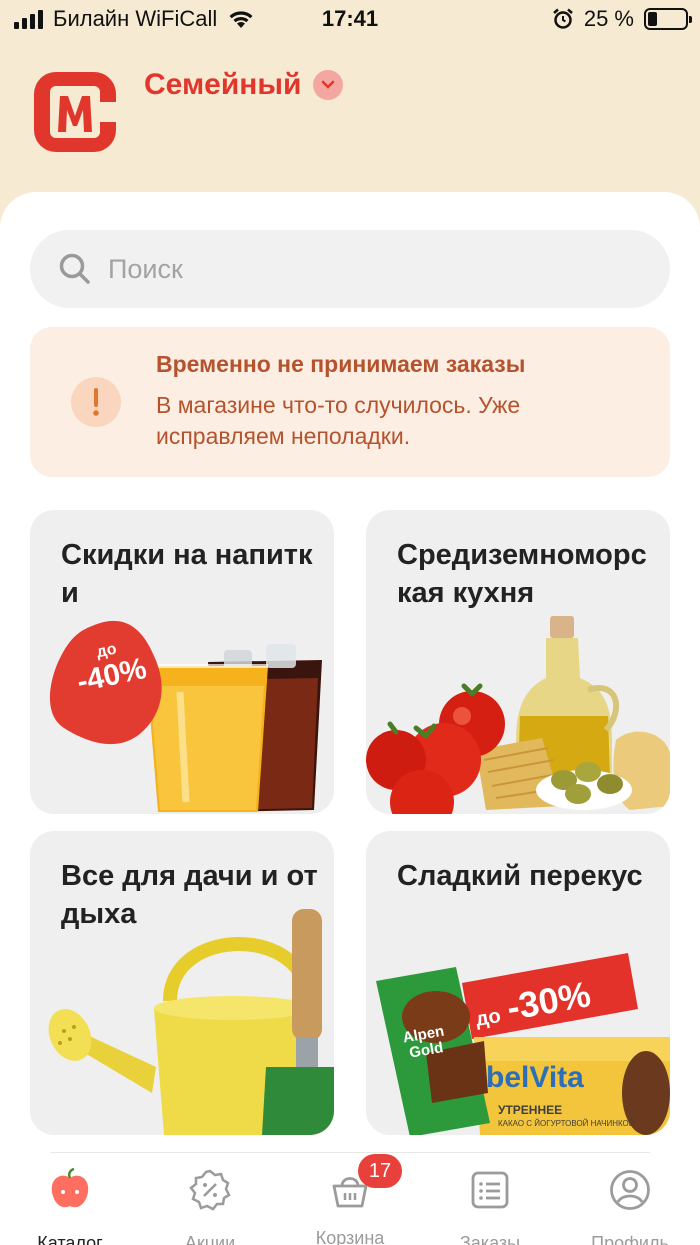  What do you see at coordinates (210, 1239) in the screenshot?
I see `nav-label: Акции` at bounding box center [210, 1239].